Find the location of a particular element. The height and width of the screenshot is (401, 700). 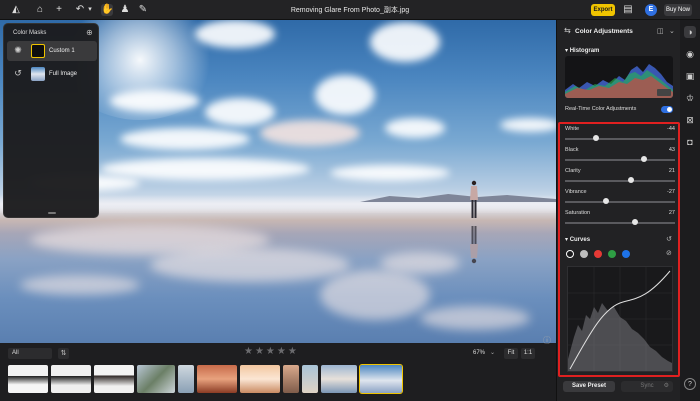

buy-now-button: Buy Now is located at coordinates (678, 10).